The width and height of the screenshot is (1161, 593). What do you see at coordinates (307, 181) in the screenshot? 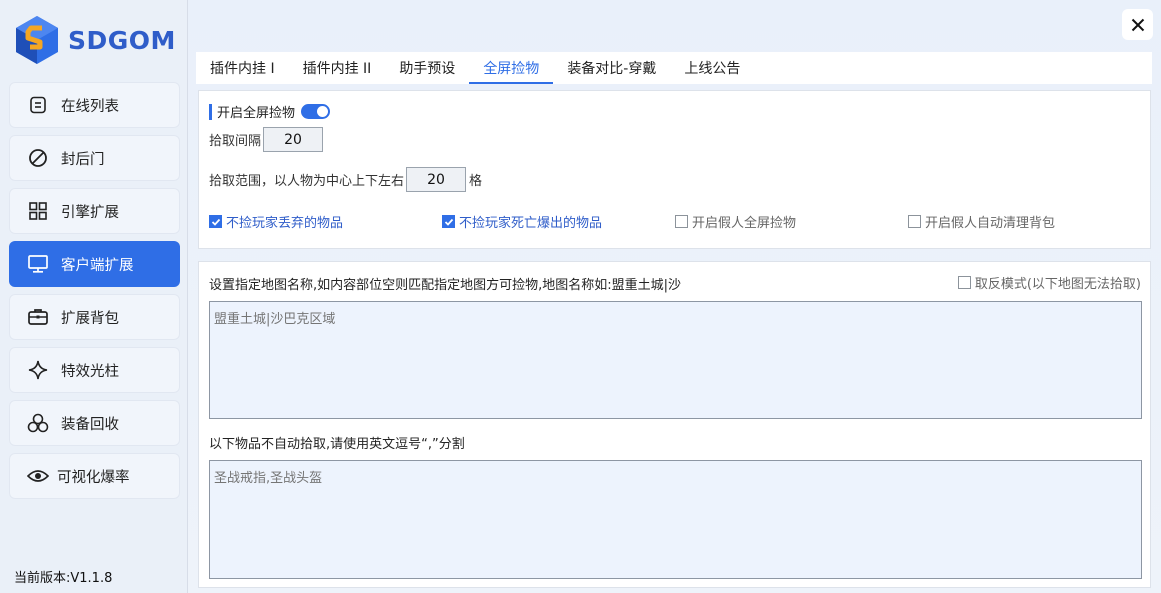
I see `range-label: 拾取范围，以人物为中心上下左右` at bounding box center [307, 181].